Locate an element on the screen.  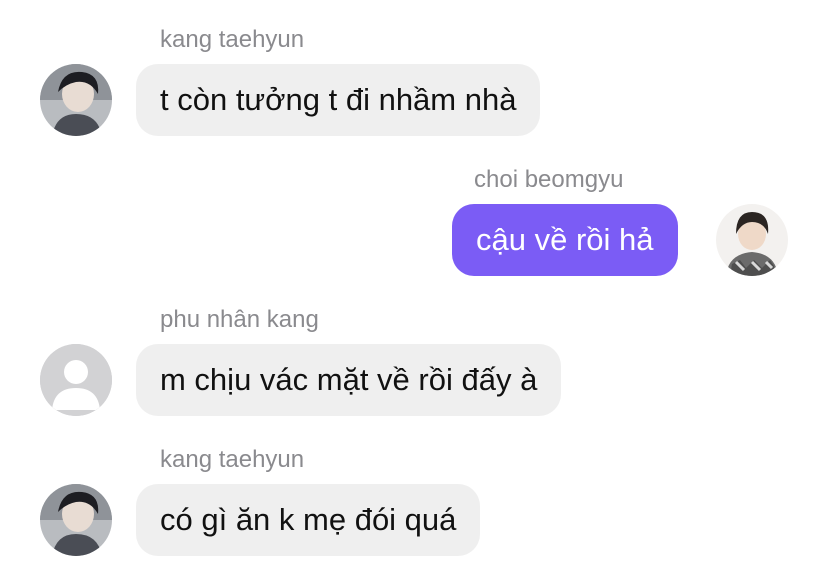
outgoing-message-bubble: cậu về rồi hả is located at coordinates (565, 240).